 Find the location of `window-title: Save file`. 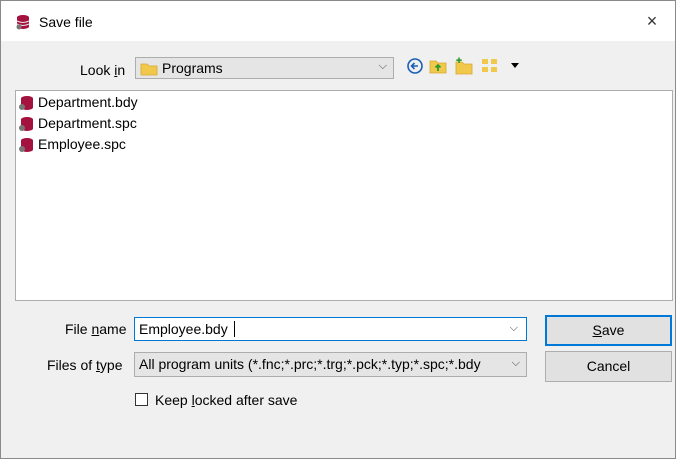

window-title: Save file is located at coordinates (66, 22).